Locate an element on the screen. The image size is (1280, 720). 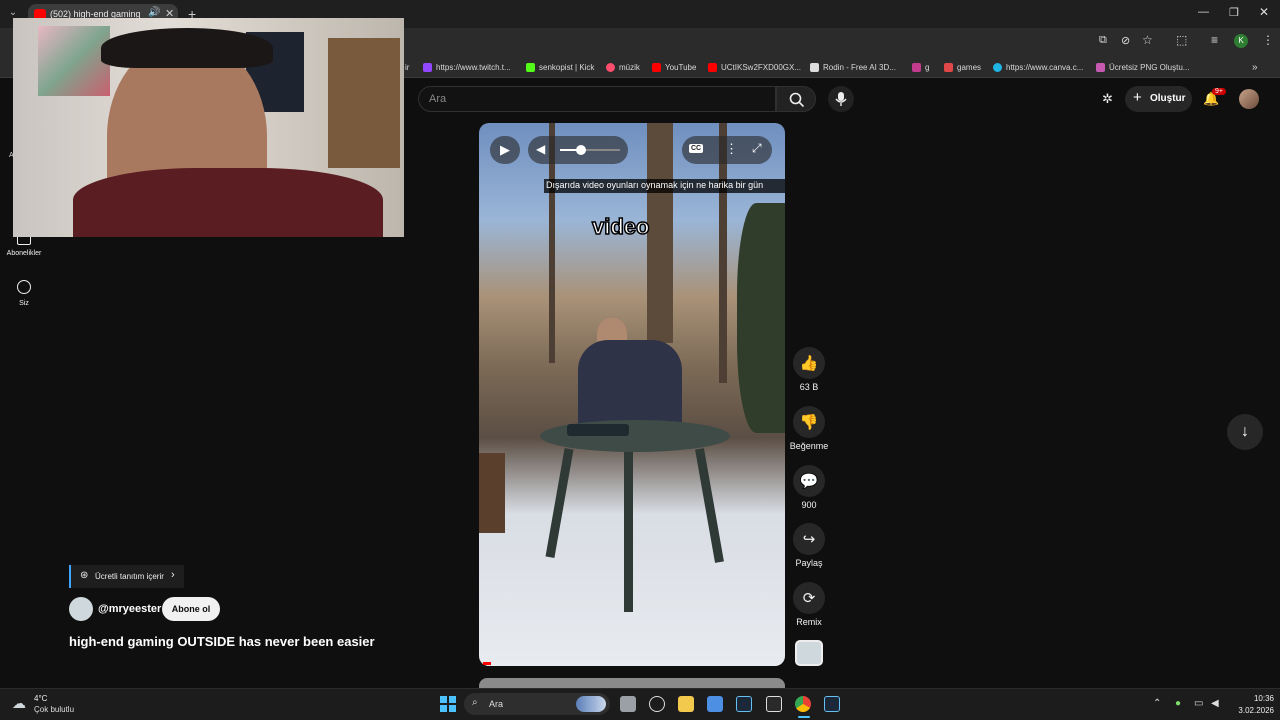
copilot-icon is located at coordinates (657, 704).